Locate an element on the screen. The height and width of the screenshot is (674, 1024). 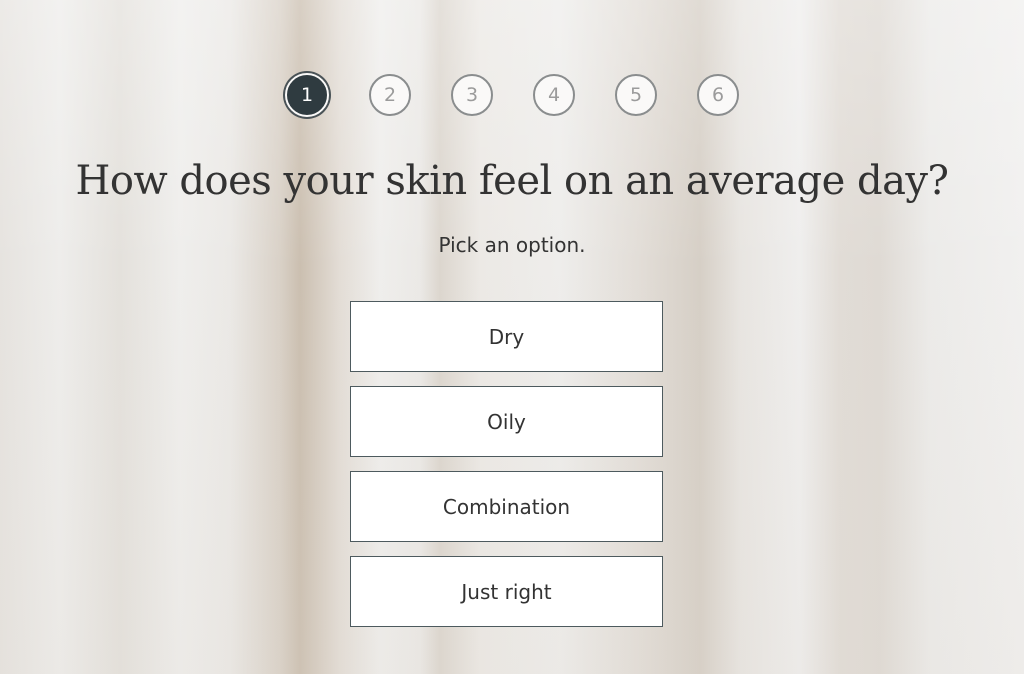
option-dry-button: Dry is located at coordinates (506, 336).